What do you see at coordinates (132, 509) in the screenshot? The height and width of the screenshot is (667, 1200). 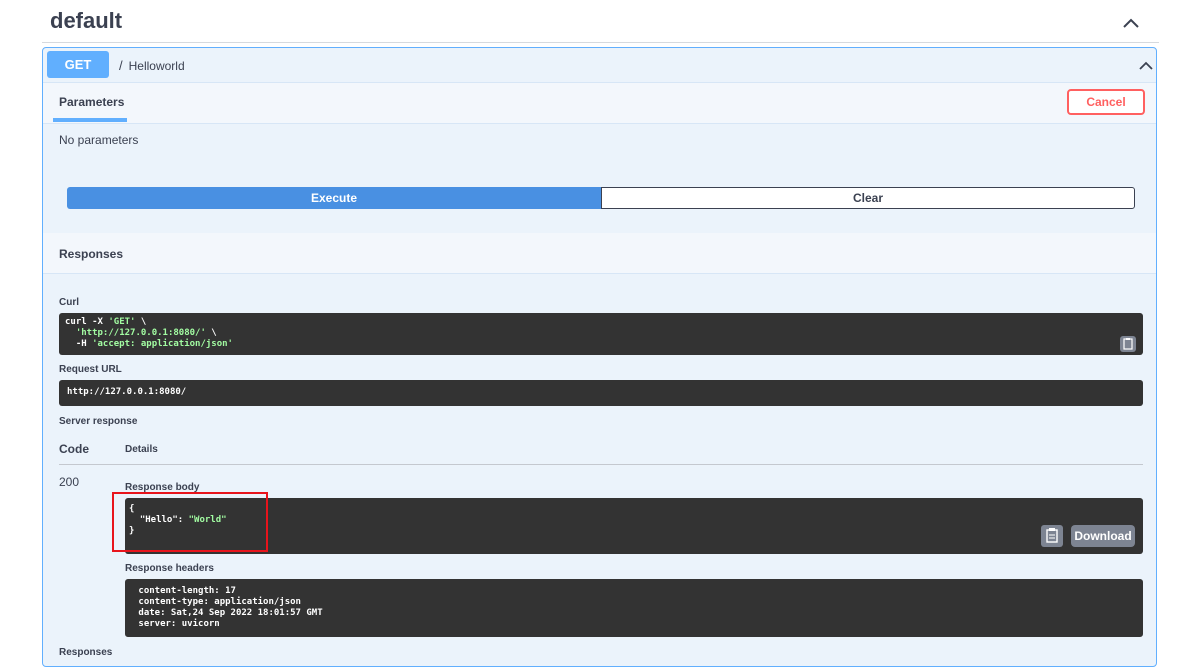 I see `body-open-brace: {` at bounding box center [132, 509].